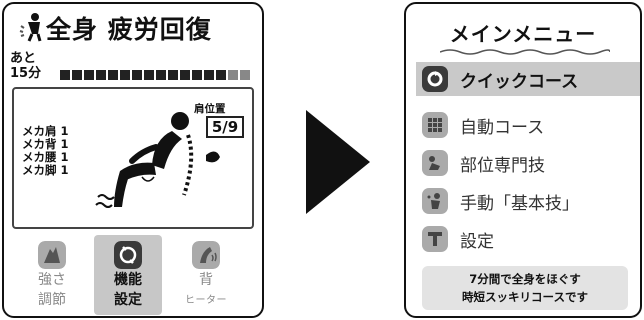  Describe the element at coordinates (52, 255) in the screenshot. I see `strength-icon` at that location.